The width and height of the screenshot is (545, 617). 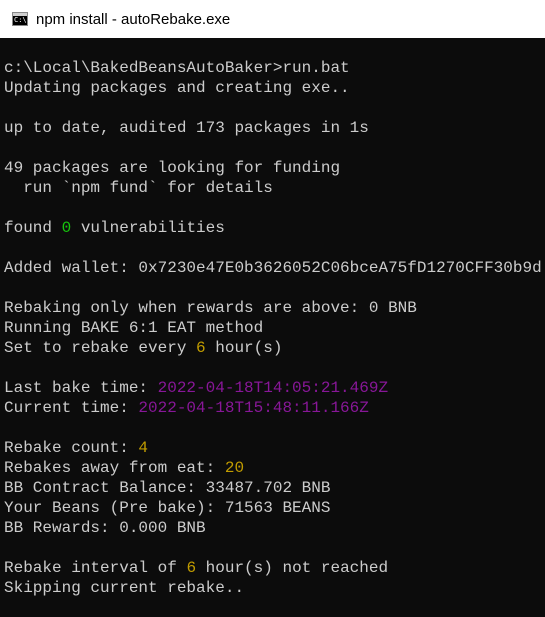 What do you see at coordinates (177, 68) in the screenshot?
I see `console-line-prompt: c:\Local\BakedBeansAutoBaker>run.bat` at bounding box center [177, 68].